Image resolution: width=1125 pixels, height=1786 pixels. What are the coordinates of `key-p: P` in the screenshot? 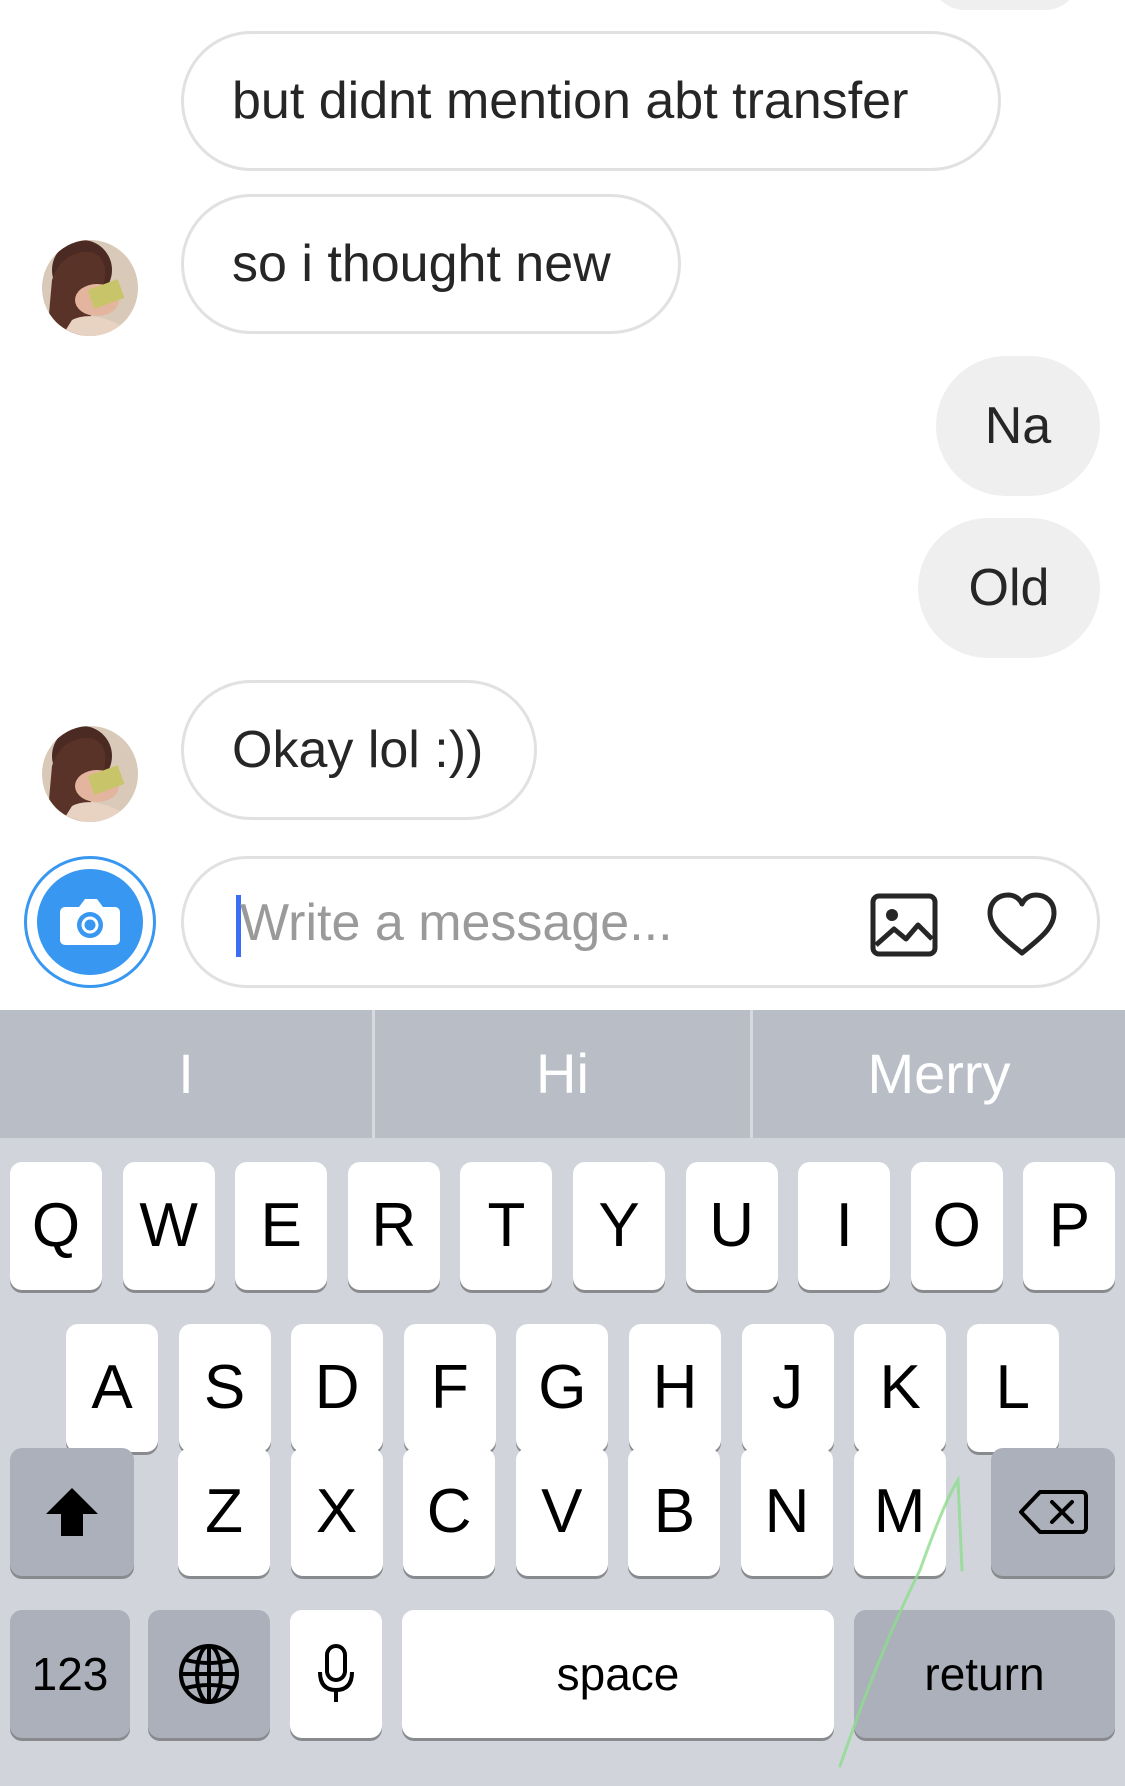 It's located at (1069, 1226).